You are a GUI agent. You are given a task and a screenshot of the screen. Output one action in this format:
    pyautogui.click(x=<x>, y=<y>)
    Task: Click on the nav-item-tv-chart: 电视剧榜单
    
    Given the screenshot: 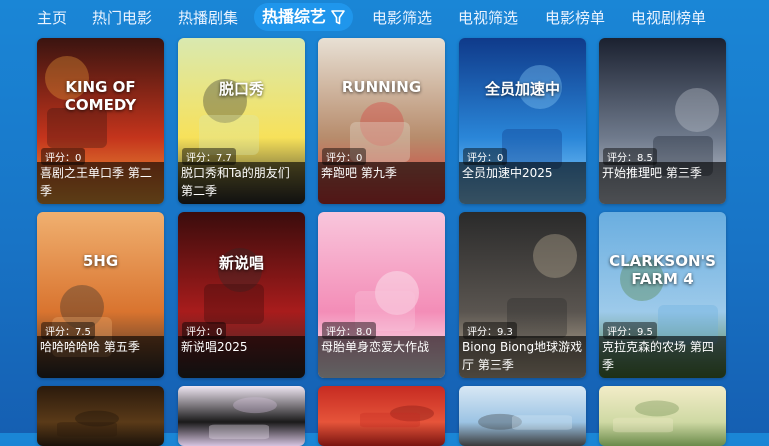 What is the action you would take?
    pyautogui.click(x=668, y=18)
    